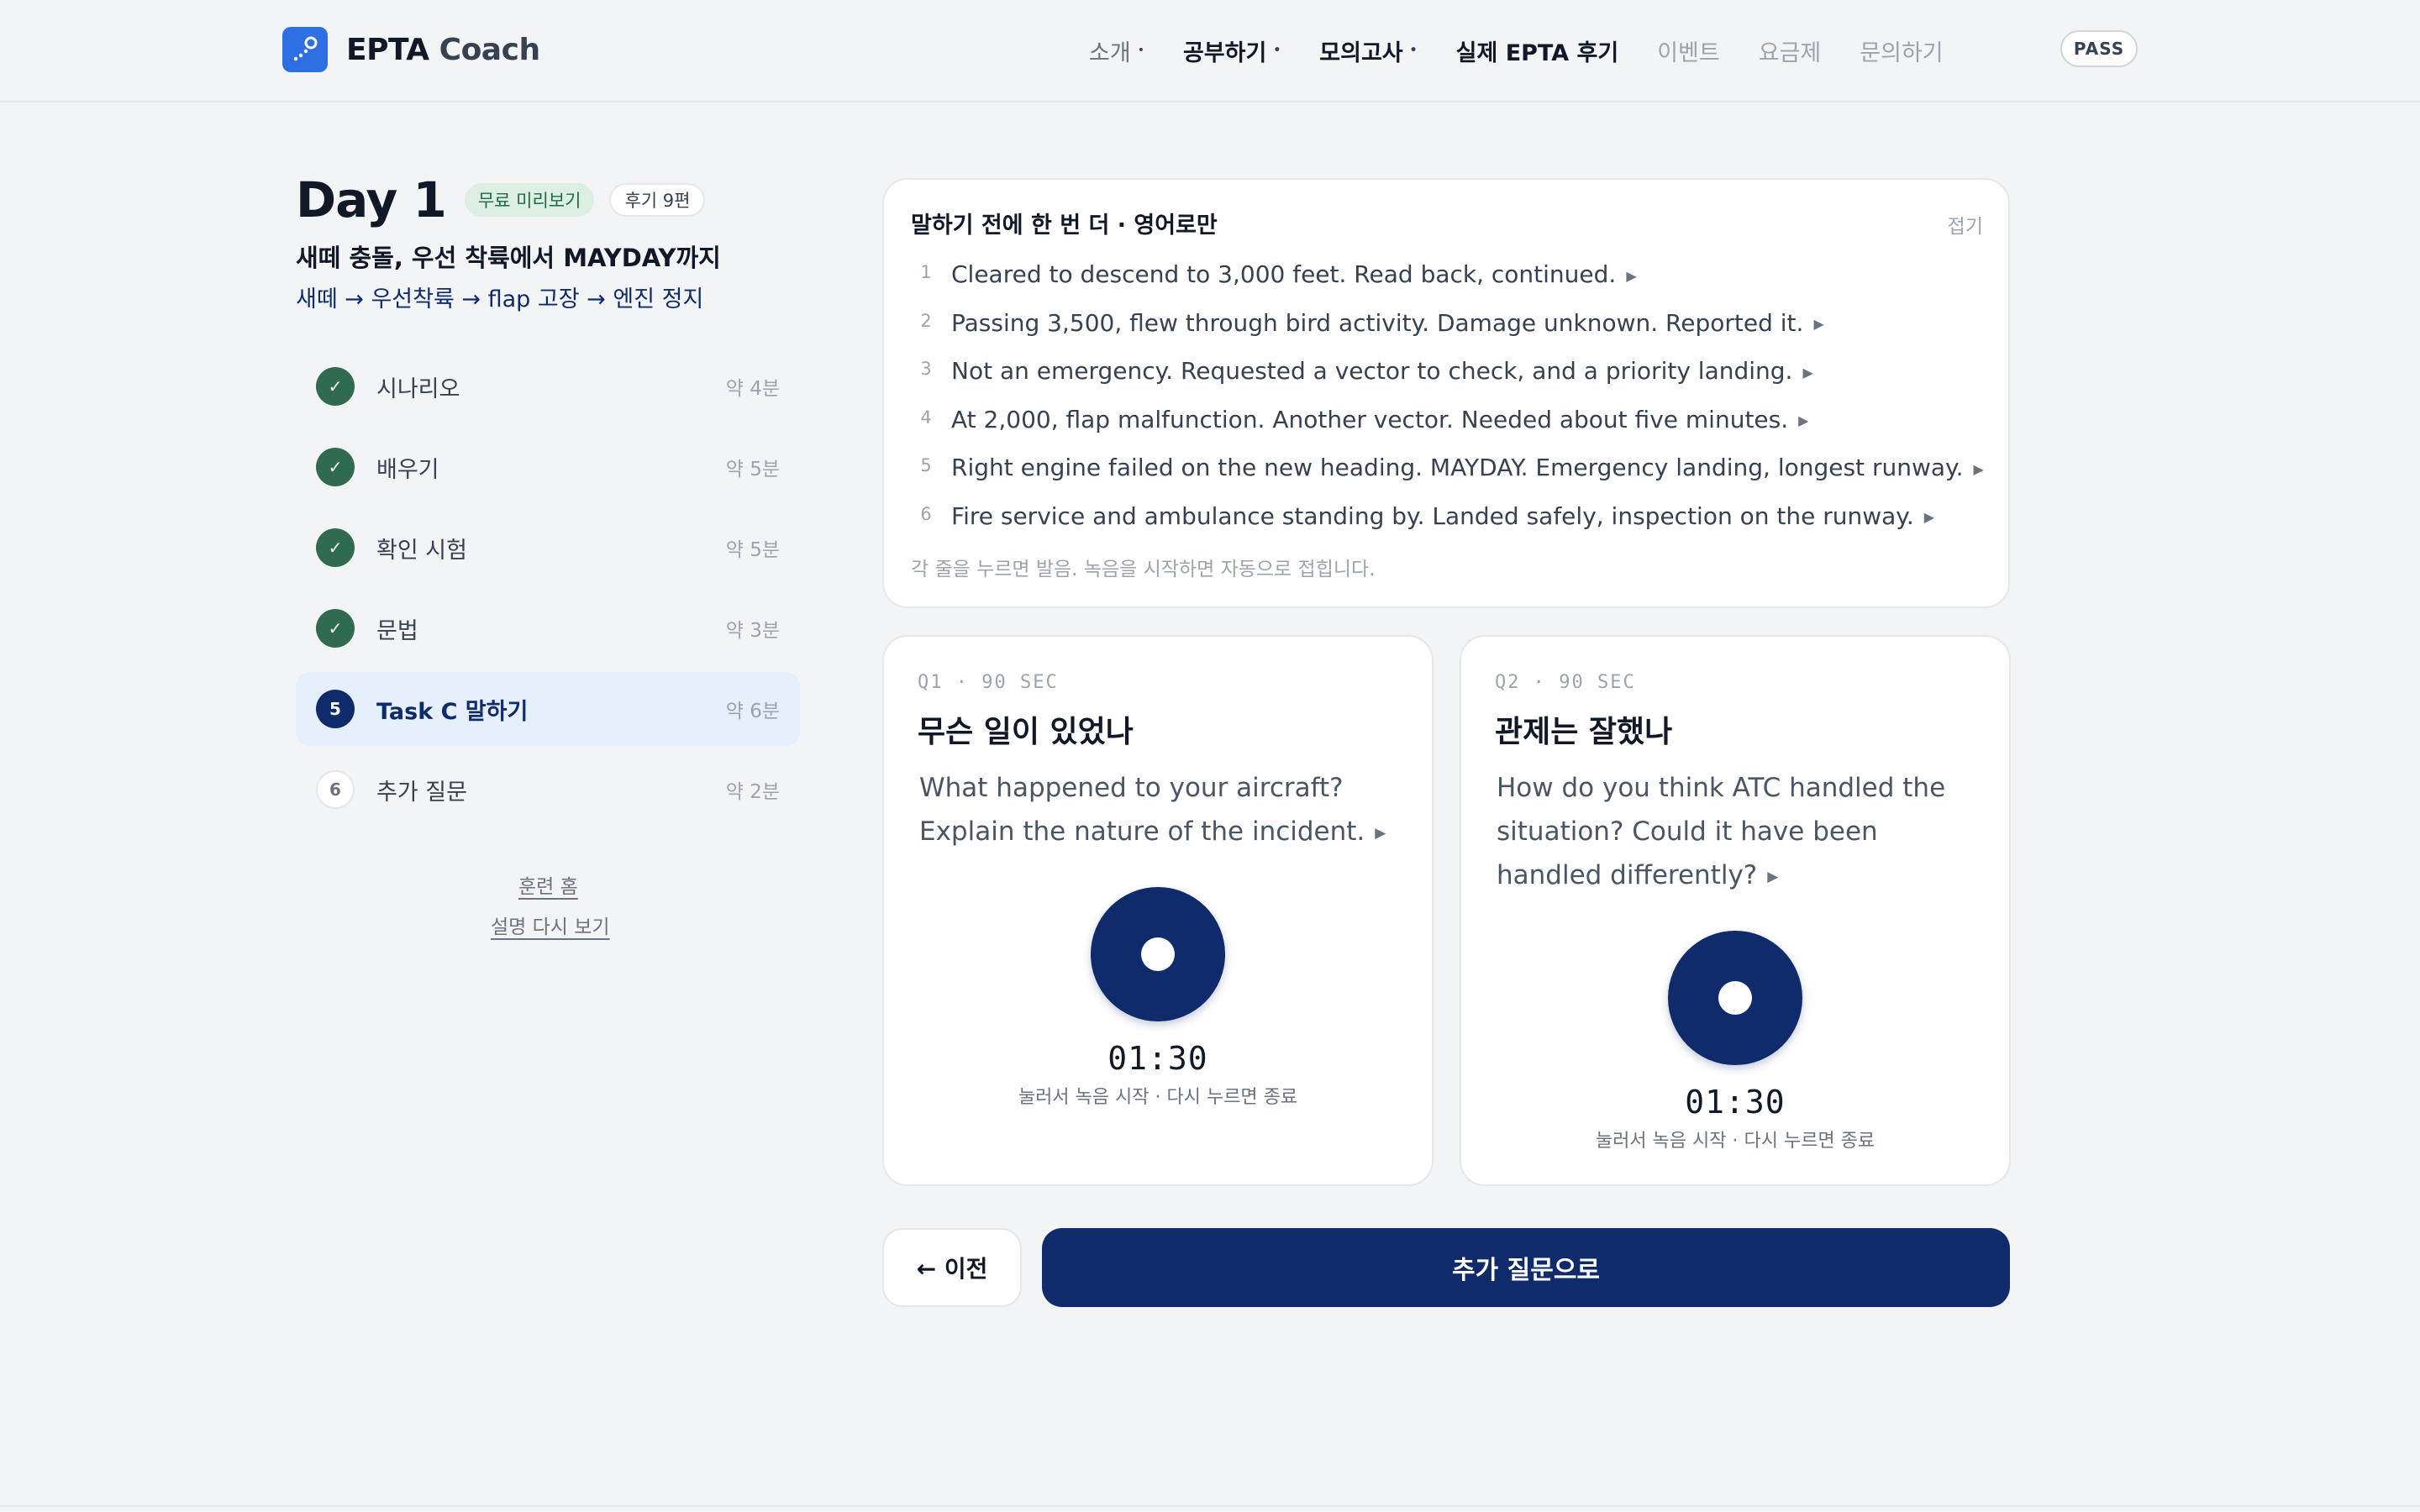  What do you see at coordinates (1584, 732) in the screenshot?
I see `question-title: 관제는 잘했나` at bounding box center [1584, 732].